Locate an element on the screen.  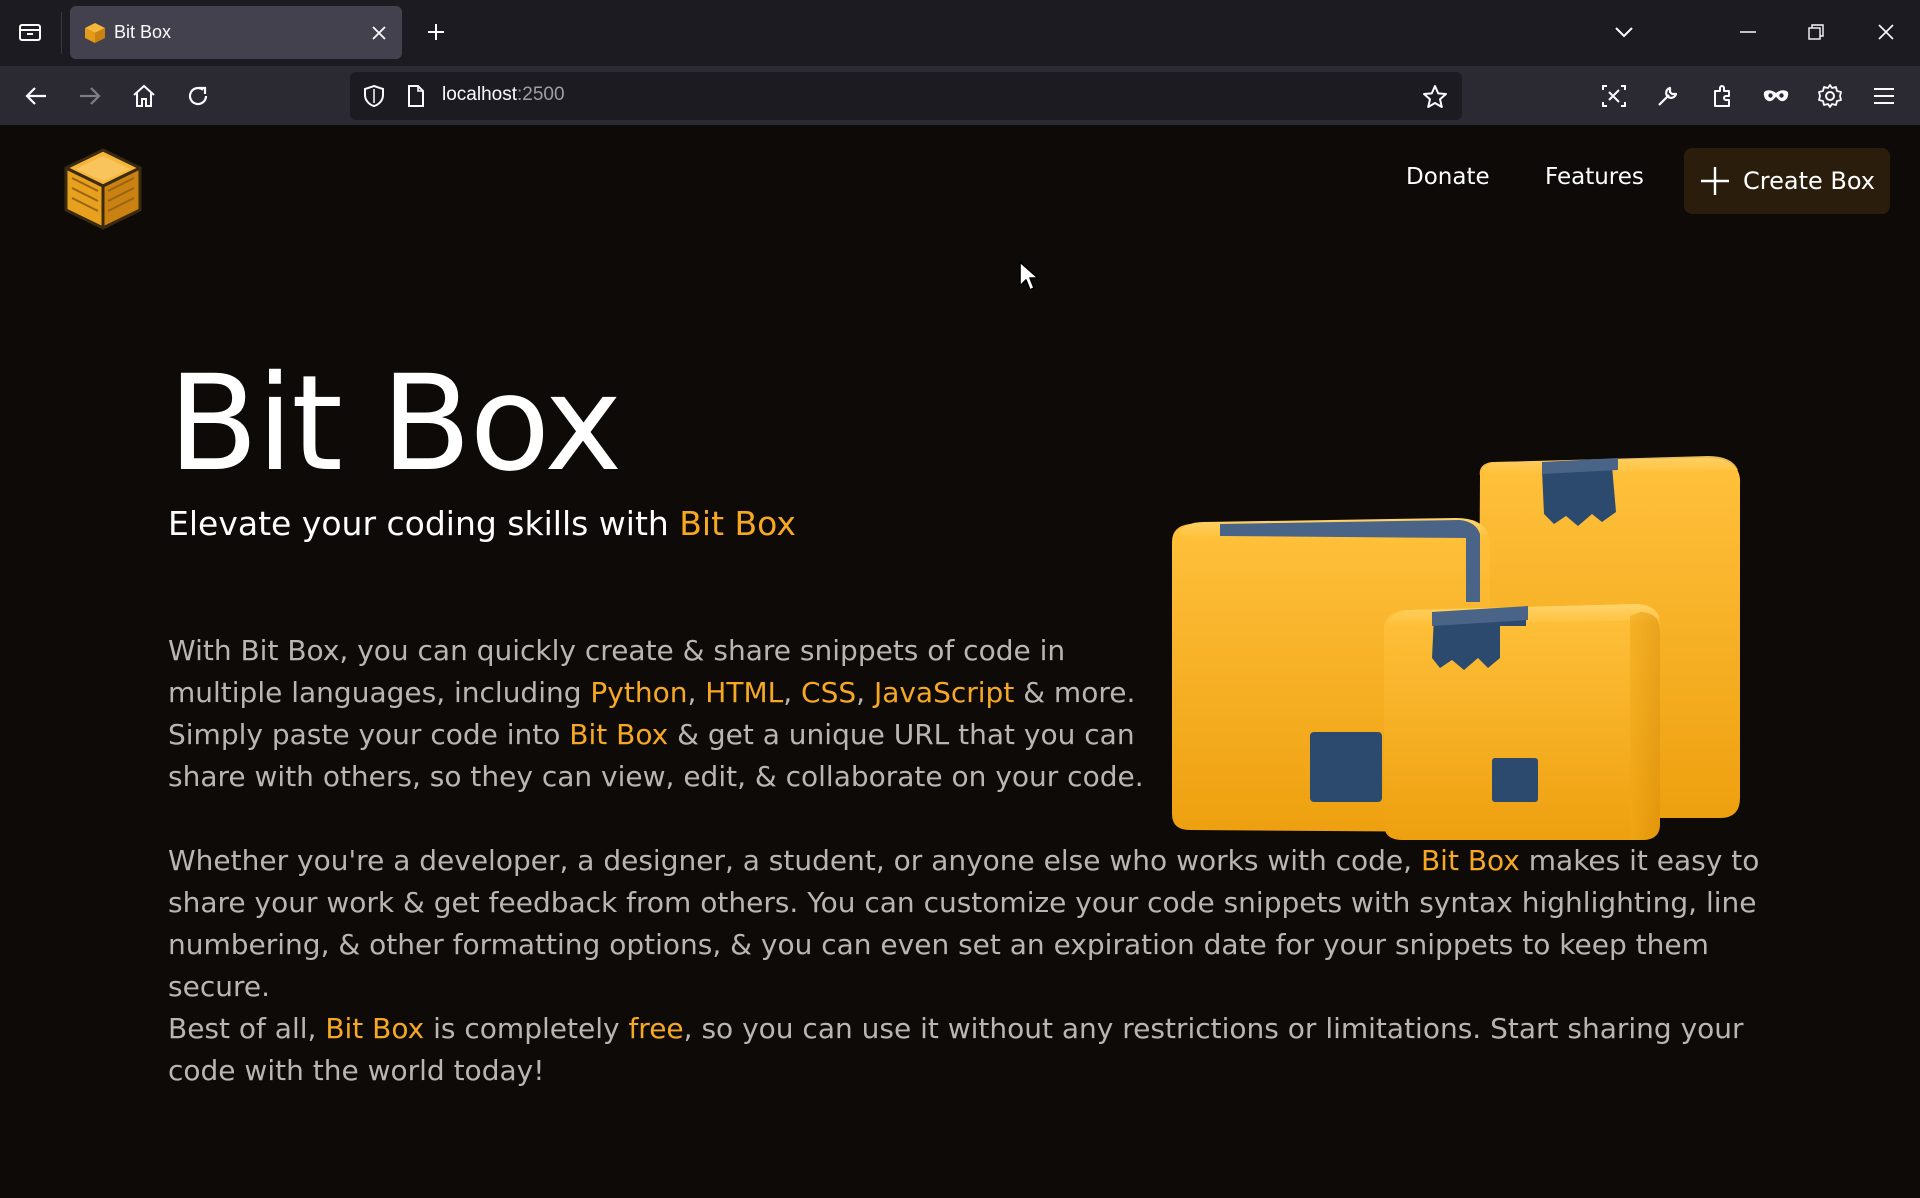
gear-icon is located at coordinates (1830, 96).